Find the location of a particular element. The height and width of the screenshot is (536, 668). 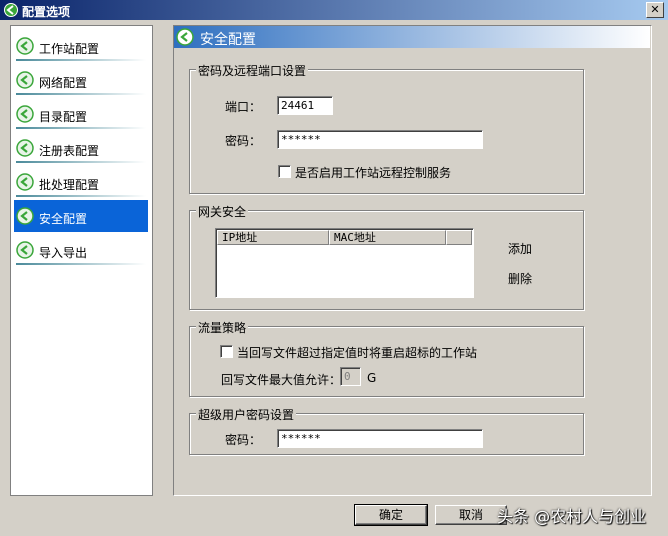

gateway-security-group: 网关安全 IP地址 MAC地址 添加 删除 is located at coordinates (386, 256).